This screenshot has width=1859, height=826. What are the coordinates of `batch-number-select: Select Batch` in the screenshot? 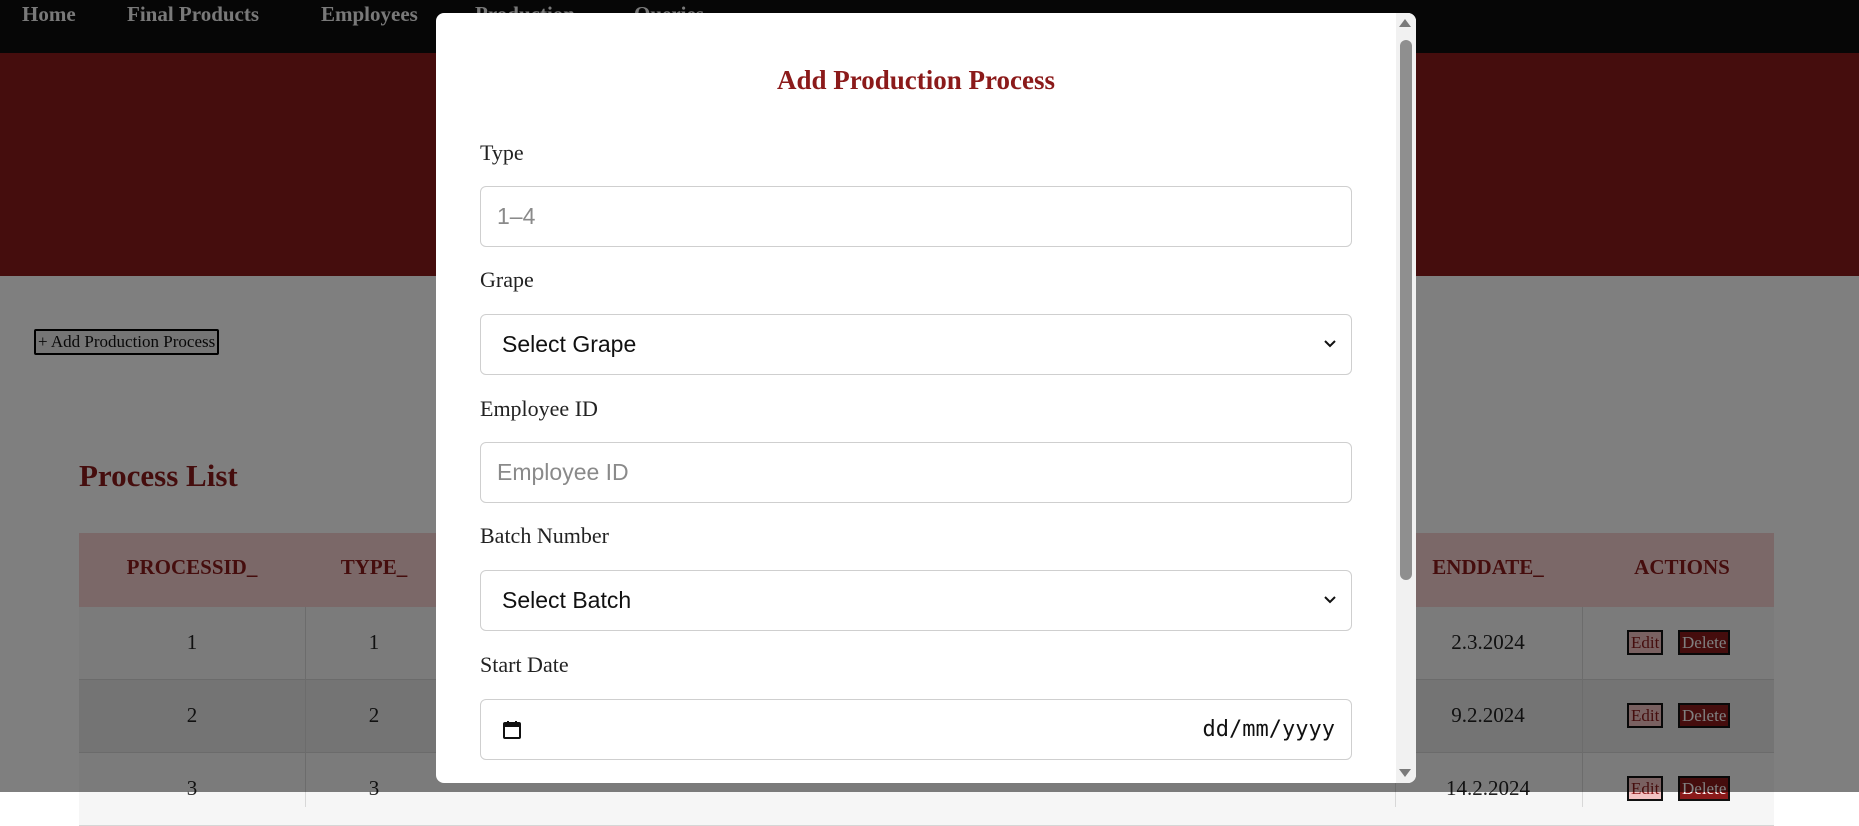 It's located at (916, 600).